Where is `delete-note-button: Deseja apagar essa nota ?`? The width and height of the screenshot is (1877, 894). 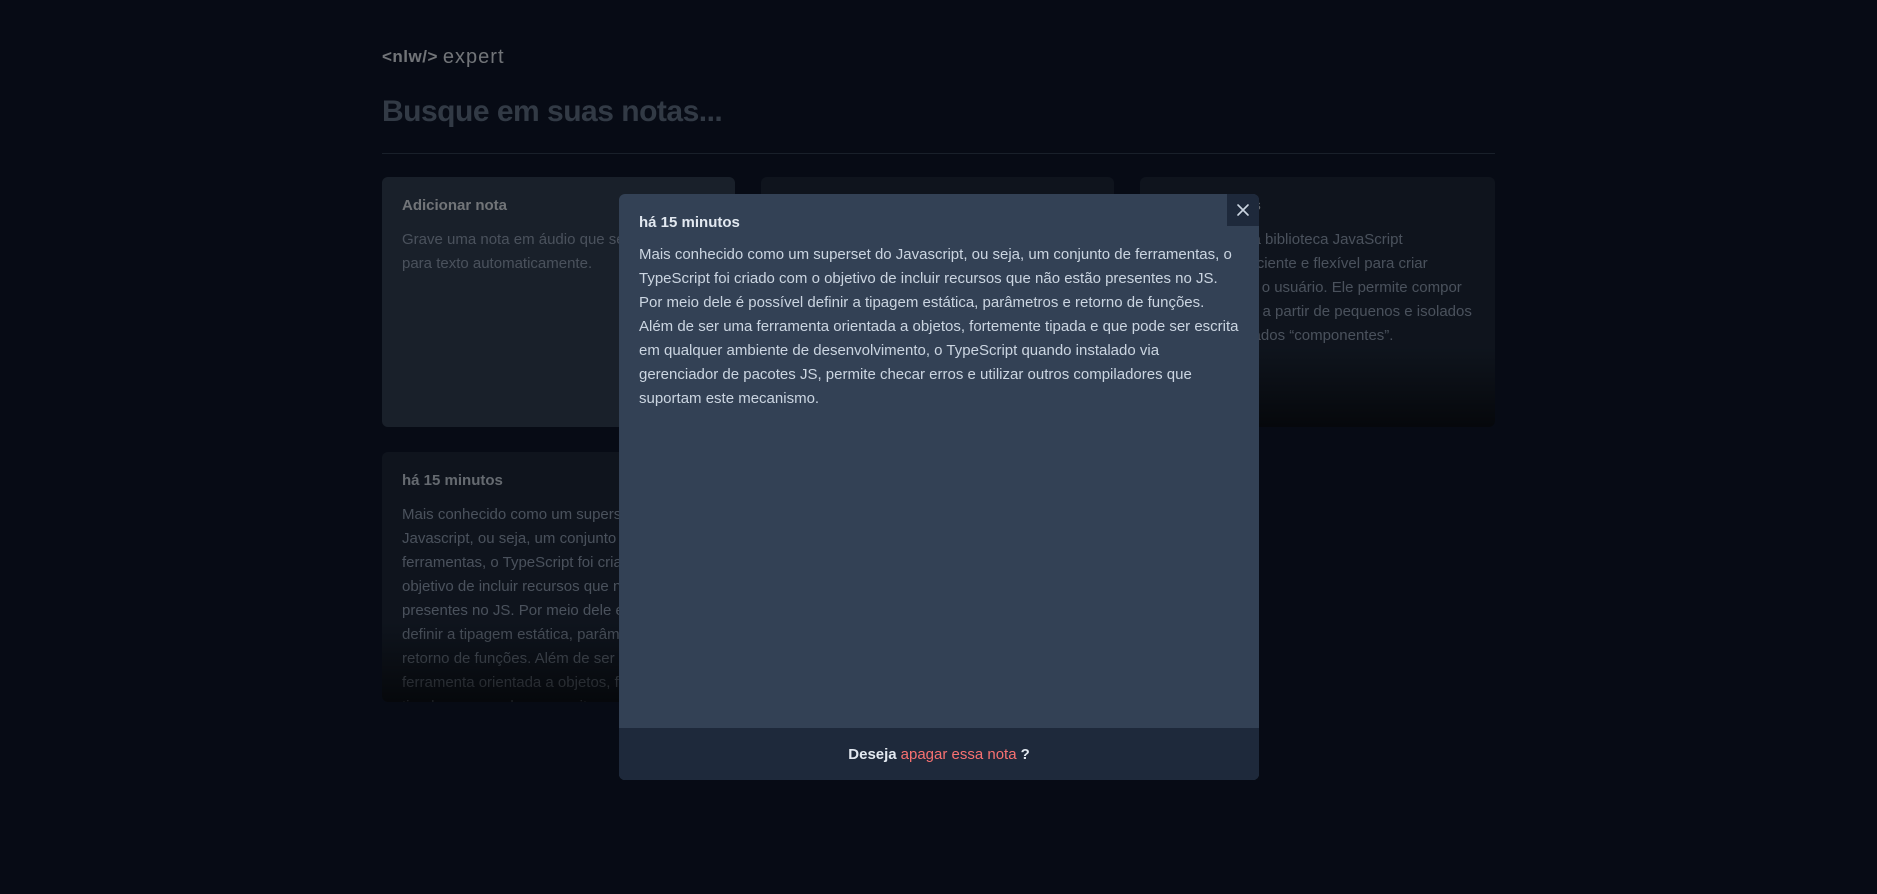 delete-note-button: Deseja apagar essa nota ? is located at coordinates (939, 754).